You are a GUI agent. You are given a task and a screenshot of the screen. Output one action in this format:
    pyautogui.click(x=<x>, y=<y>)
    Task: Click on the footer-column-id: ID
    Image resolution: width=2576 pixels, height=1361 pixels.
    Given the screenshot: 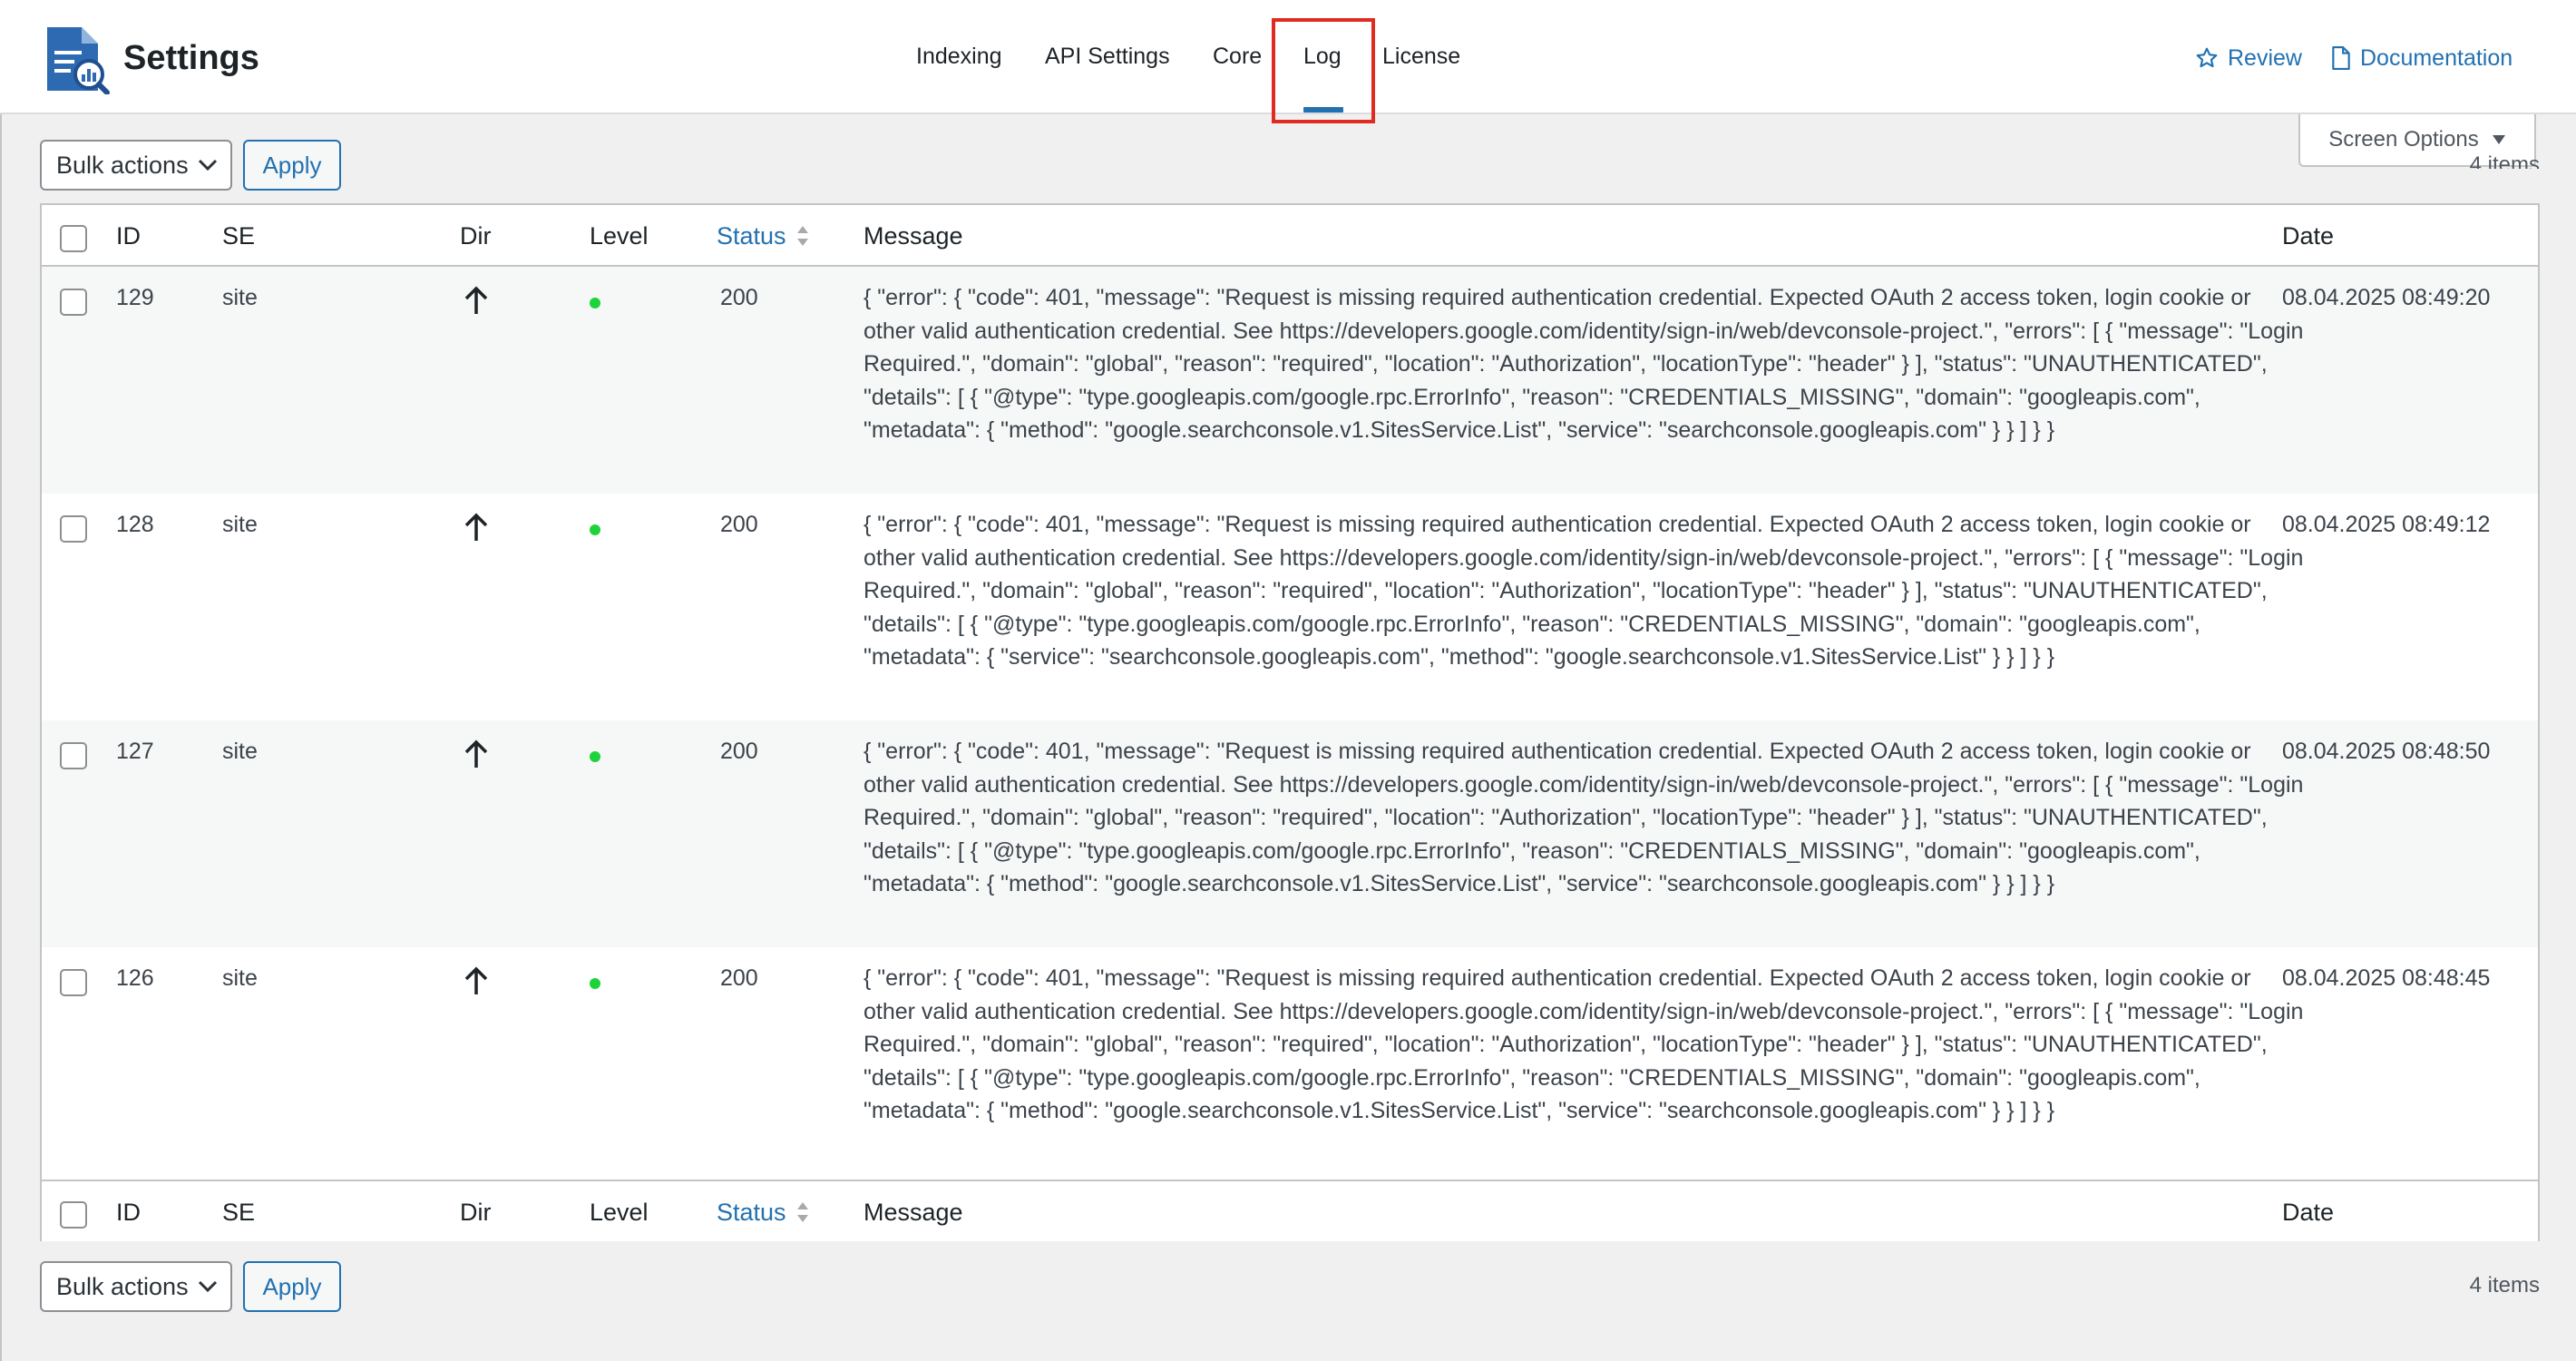 What is the action you would take?
    pyautogui.click(x=128, y=1212)
    